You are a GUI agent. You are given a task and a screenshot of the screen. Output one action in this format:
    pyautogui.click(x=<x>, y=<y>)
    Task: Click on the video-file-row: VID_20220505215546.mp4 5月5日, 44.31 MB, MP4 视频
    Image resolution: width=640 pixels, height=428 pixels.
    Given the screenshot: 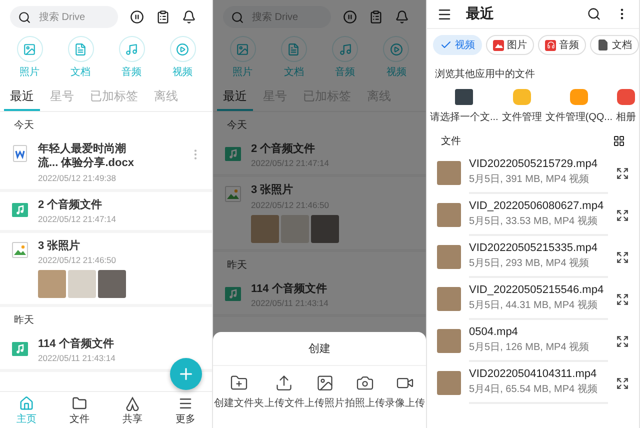 What is the action you would take?
    pyautogui.click(x=533, y=299)
    